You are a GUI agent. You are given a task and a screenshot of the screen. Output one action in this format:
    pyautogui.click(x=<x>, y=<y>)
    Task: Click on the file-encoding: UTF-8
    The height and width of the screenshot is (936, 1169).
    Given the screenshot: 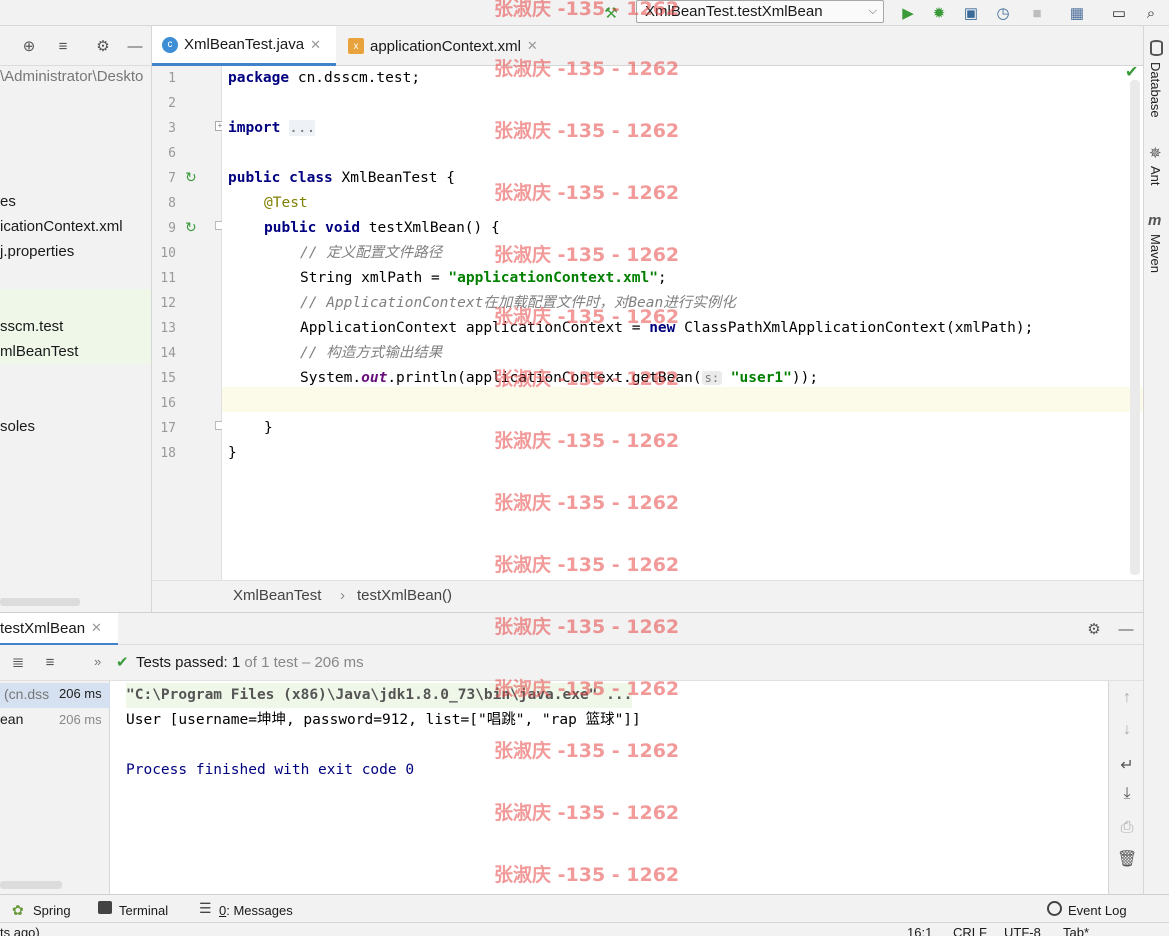 What is the action you would take?
    pyautogui.click(x=1022, y=930)
    